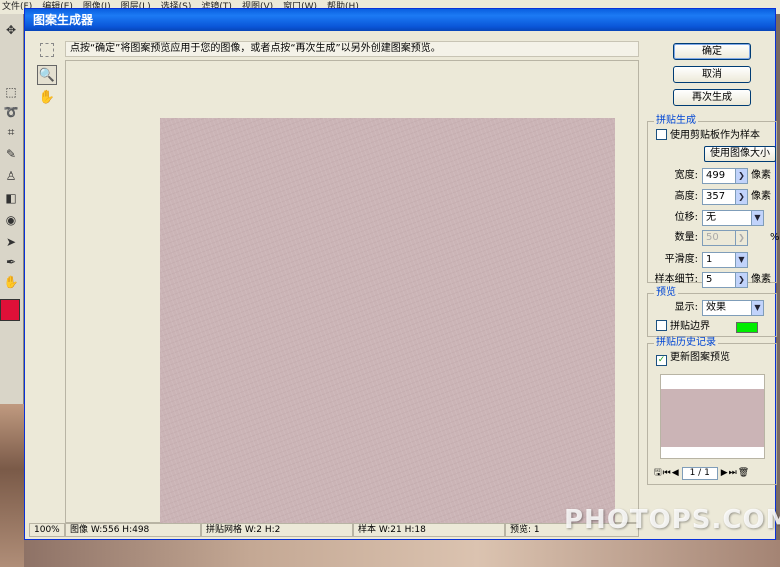 The width and height of the screenshot is (780, 567). What do you see at coordinates (675, 473) in the screenshot?
I see `prev-icon: ◀` at bounding box center [675, 473].